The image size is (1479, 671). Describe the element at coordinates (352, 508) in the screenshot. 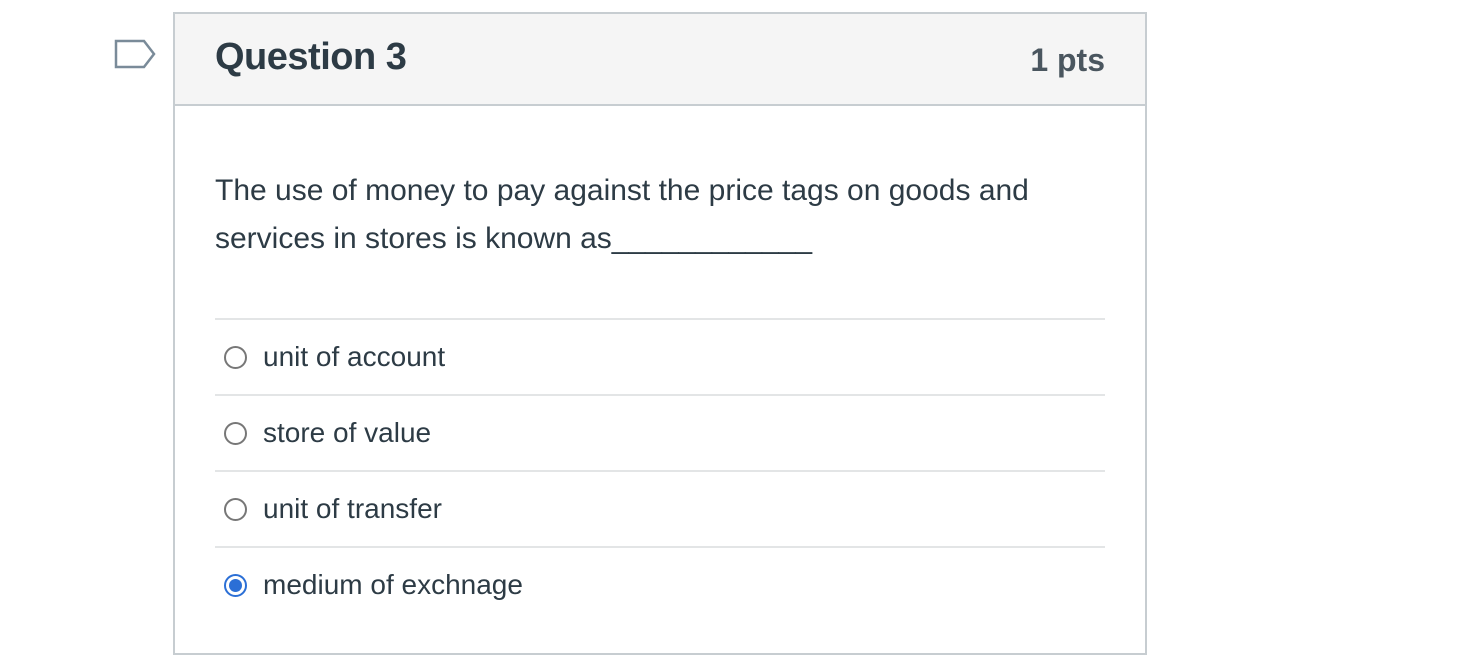

I see `answer-label: unit of transfer` at that location.